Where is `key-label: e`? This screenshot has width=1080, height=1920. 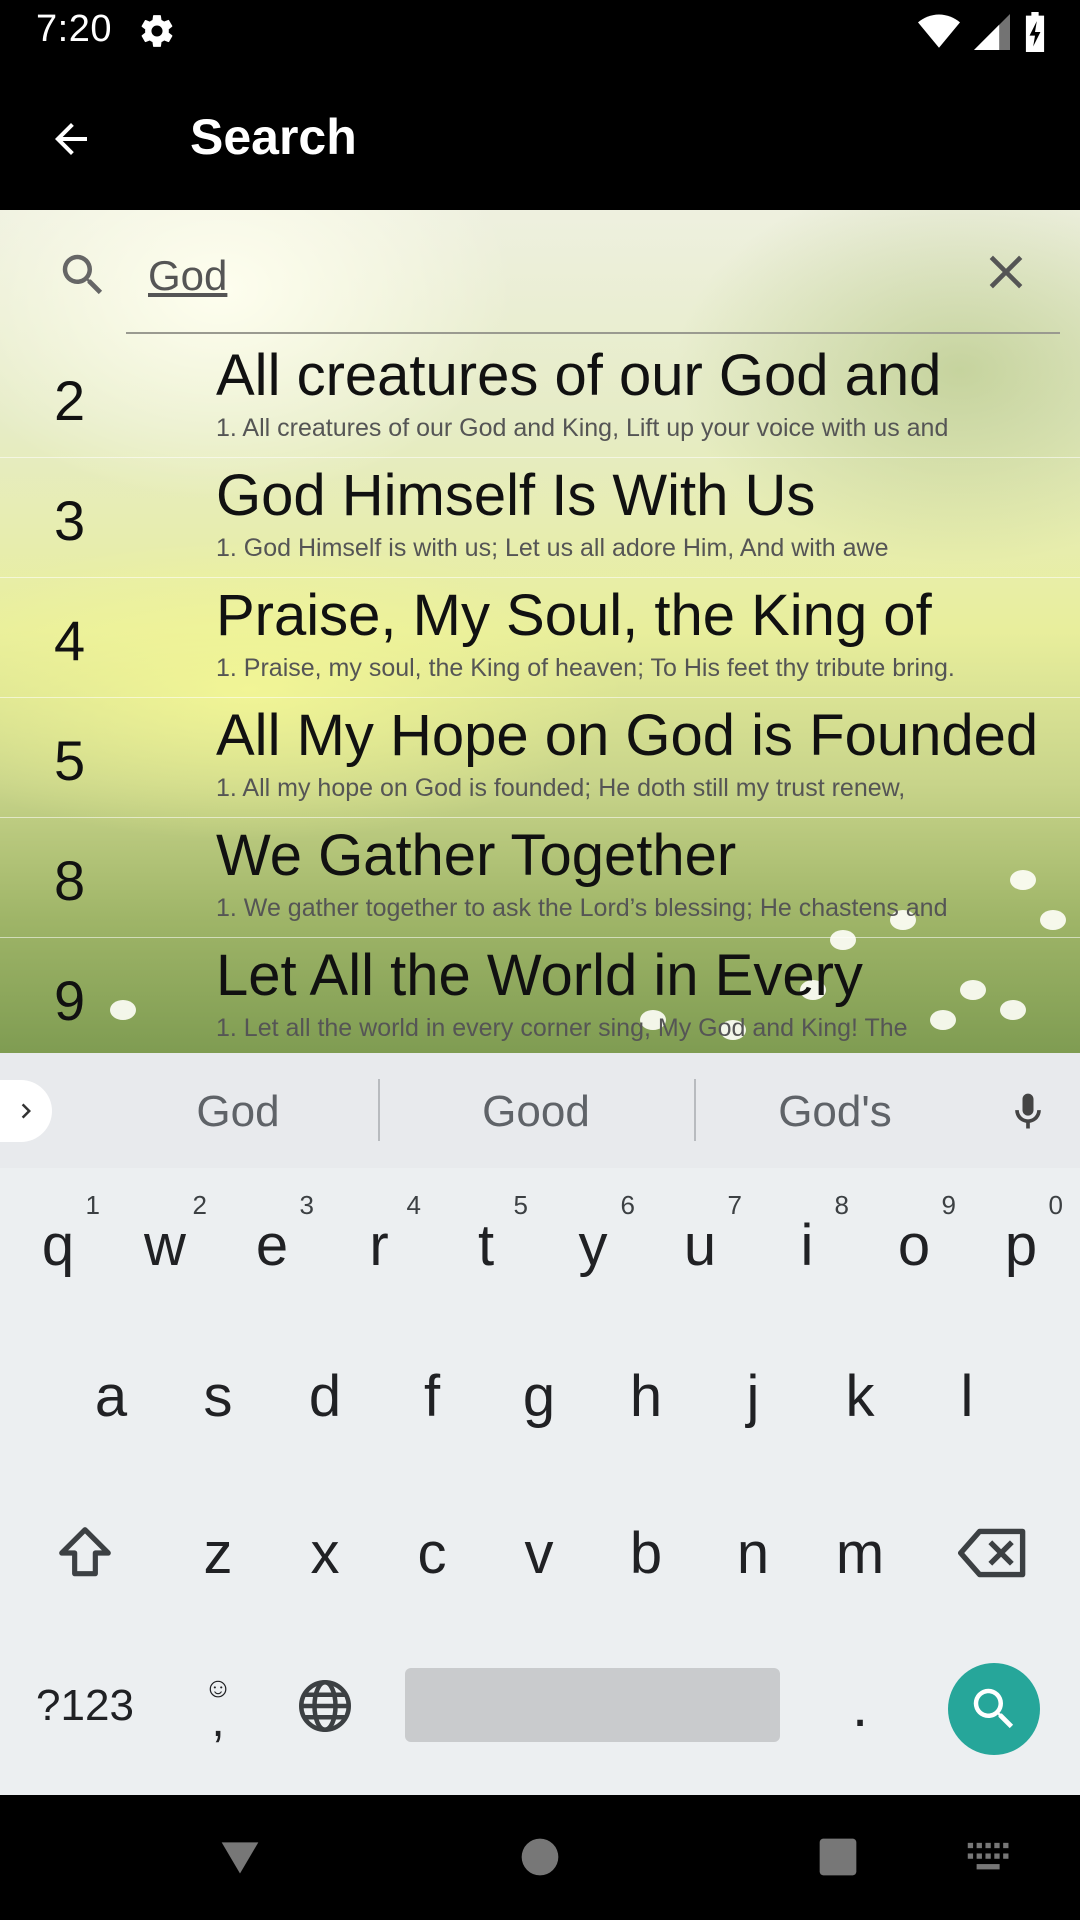 key-label: e is located at coordinates (272, 1245).